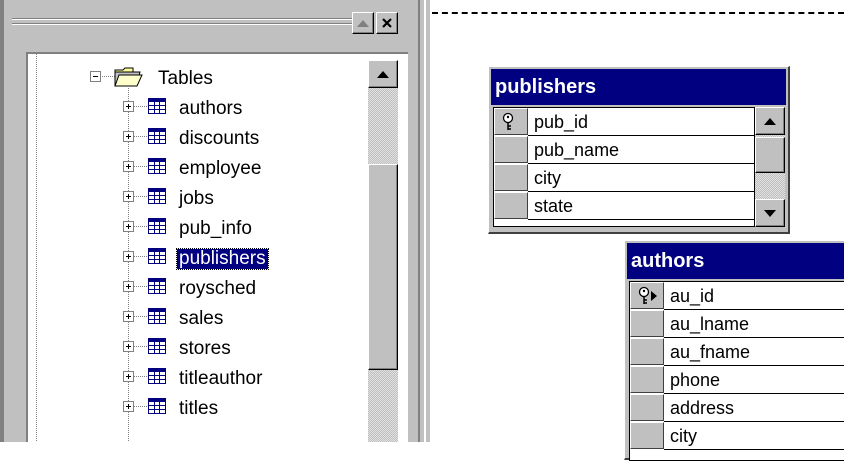 The width and height of the screenshot is (844, 461). What do you see at coordinates (95, 76) in the screenshot?
I see `collapse-toggle-icon` at bounding box center [95, 76].